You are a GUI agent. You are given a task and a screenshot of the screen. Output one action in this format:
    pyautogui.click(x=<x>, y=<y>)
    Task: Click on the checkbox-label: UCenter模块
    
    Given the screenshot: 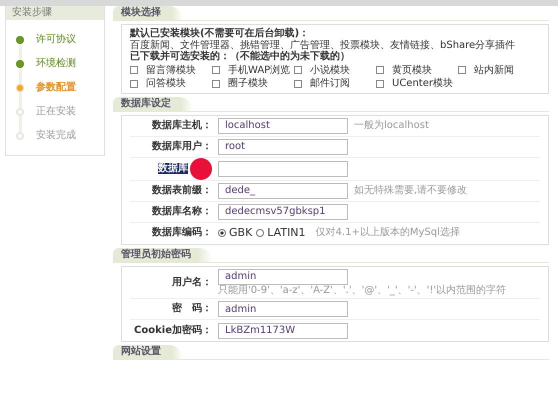 What is the action you would take?
    pyautogui.click(x=422, y=84)
    